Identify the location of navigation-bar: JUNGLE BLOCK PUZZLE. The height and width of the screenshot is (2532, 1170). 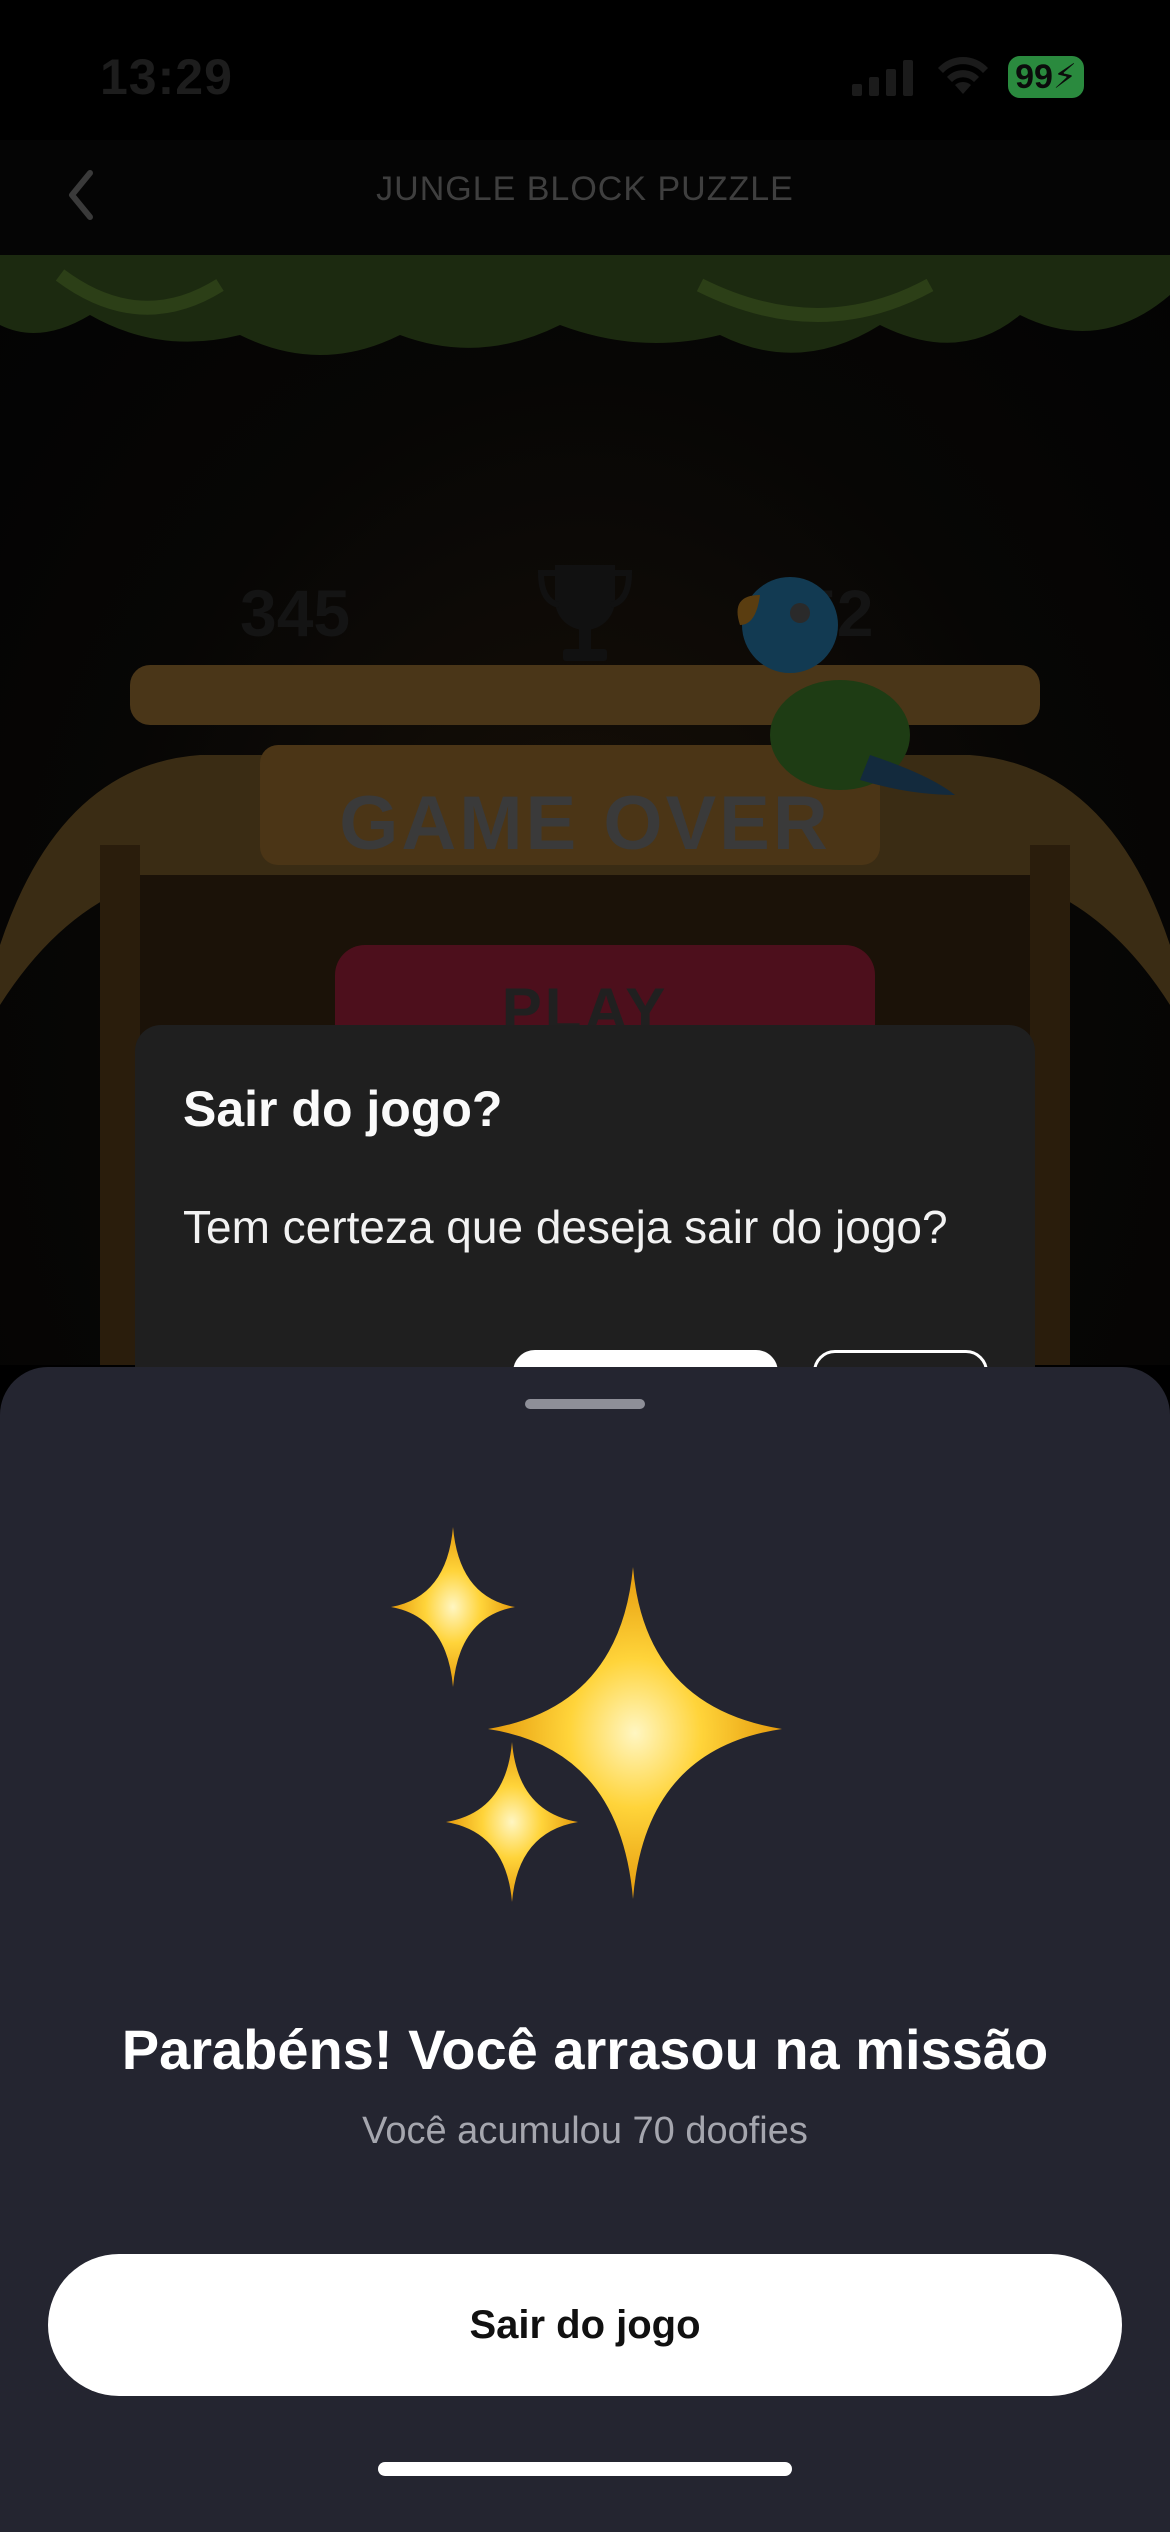
(585, 197).